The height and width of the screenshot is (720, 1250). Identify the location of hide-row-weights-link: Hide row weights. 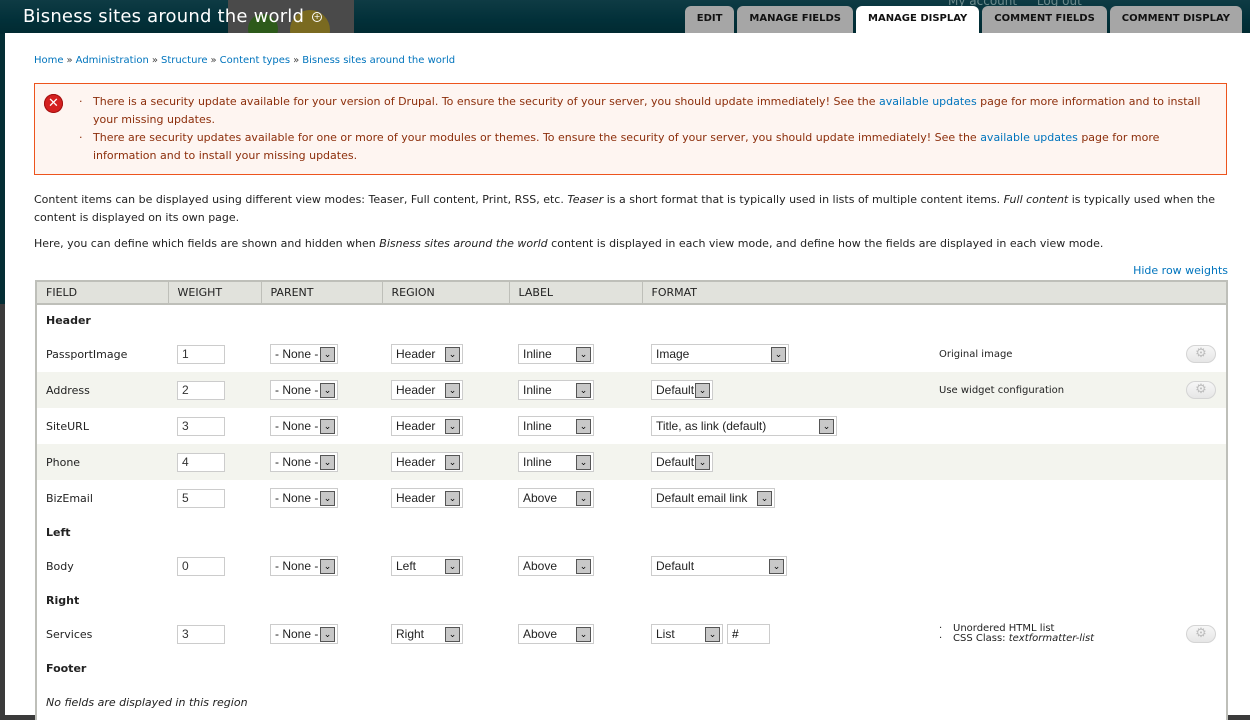
(1180, 270).